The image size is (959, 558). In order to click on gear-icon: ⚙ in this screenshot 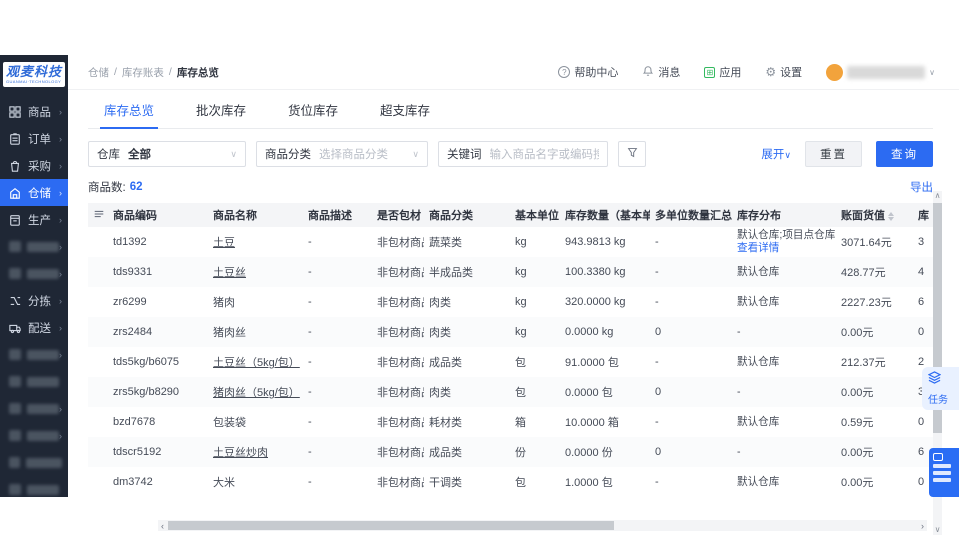, I will do `click(771, 72)`.